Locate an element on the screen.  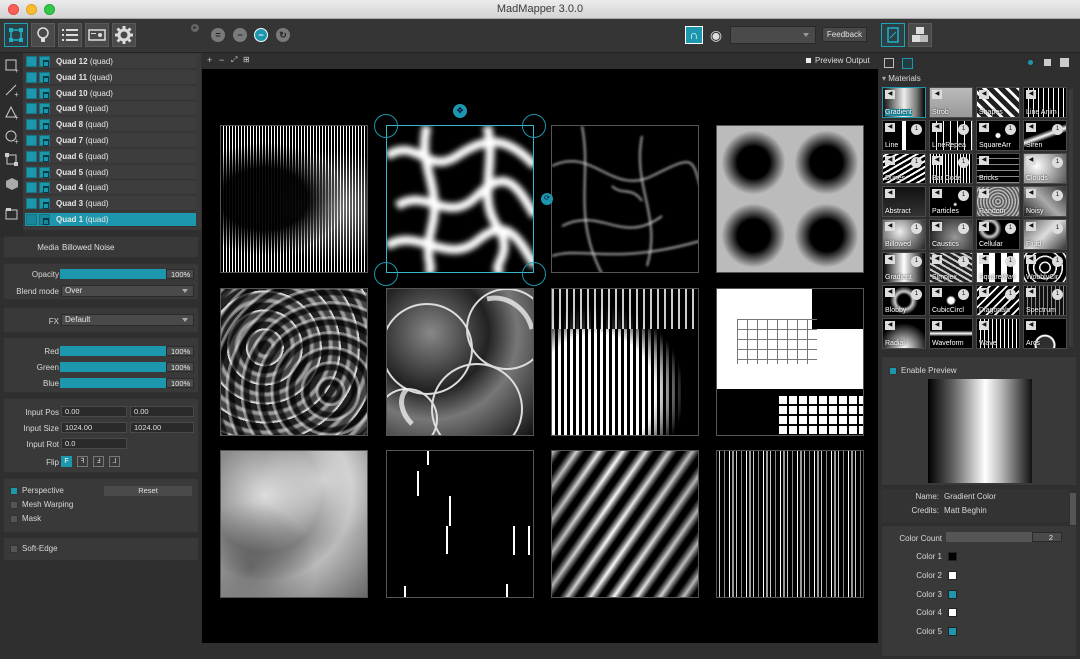
add-quad-icon: + is located at coordinates (12, 66).